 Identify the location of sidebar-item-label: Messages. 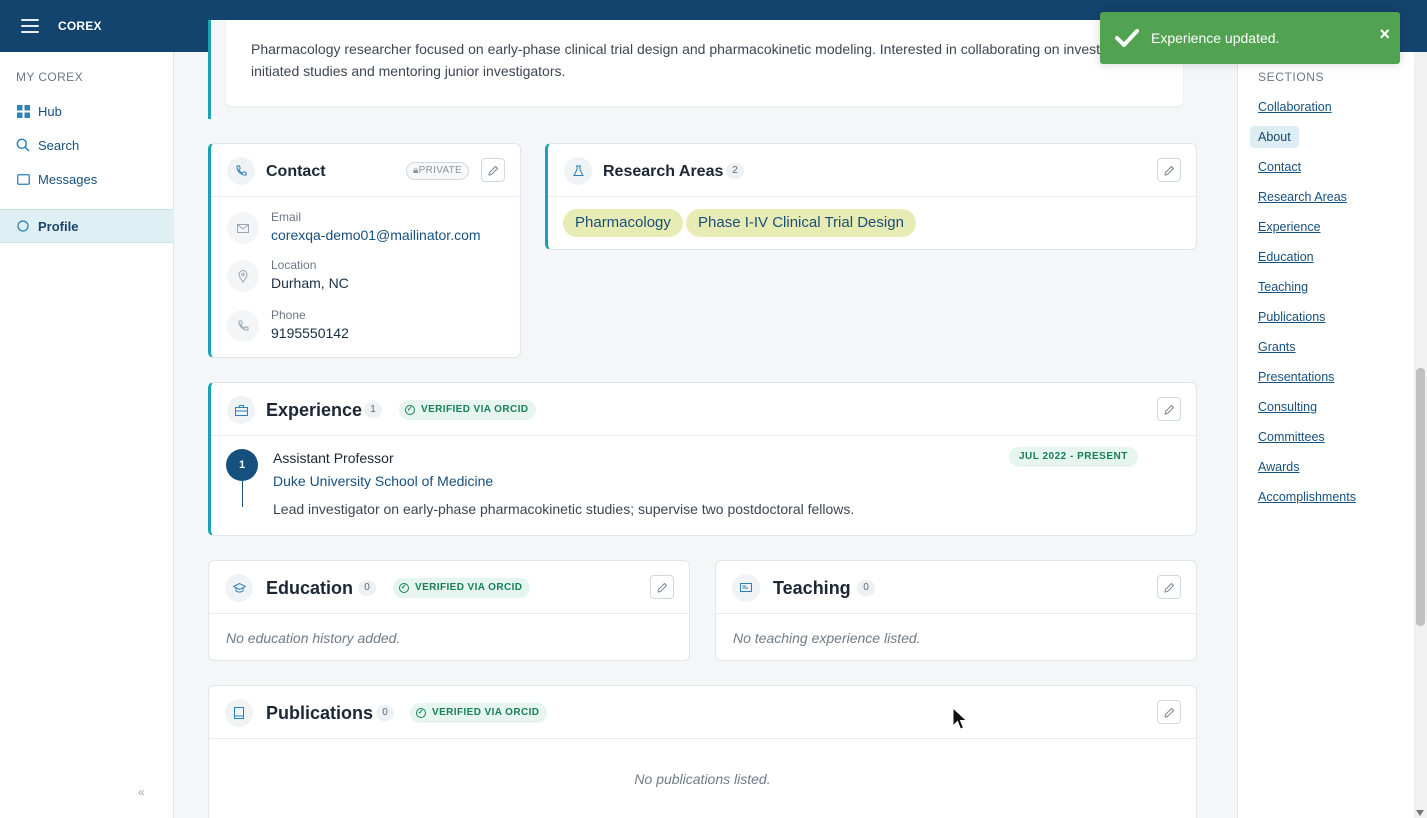
(68, 179).